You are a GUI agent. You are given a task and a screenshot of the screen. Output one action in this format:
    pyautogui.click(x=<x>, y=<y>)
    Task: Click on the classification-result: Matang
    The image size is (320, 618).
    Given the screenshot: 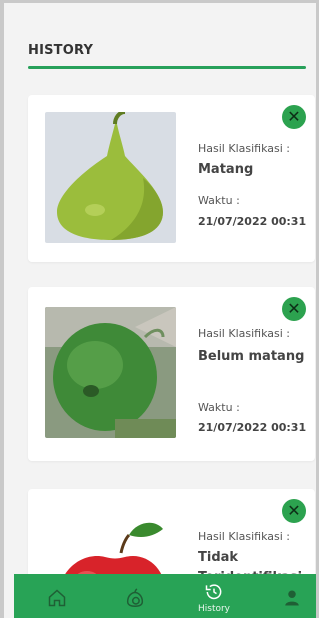 What is the action you would take?
    pyautogui.click(x=226, y=169)
    